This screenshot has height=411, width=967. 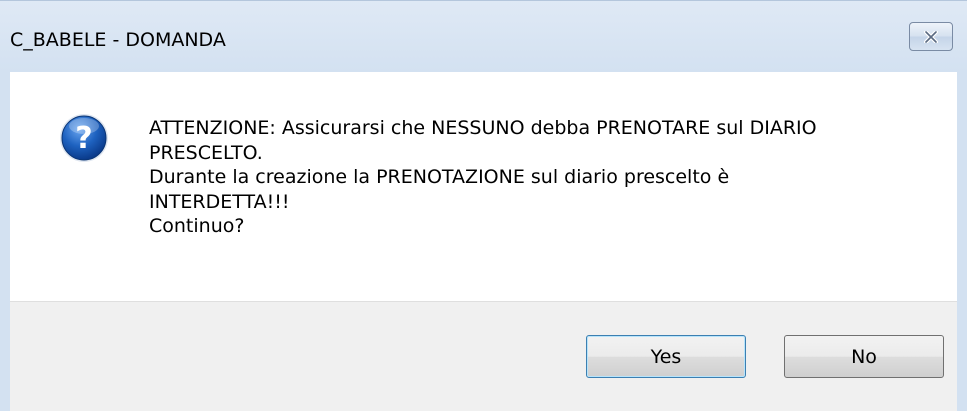 I want to click on message-line: INTERDETTA!!!, so click(x=219, y=201).